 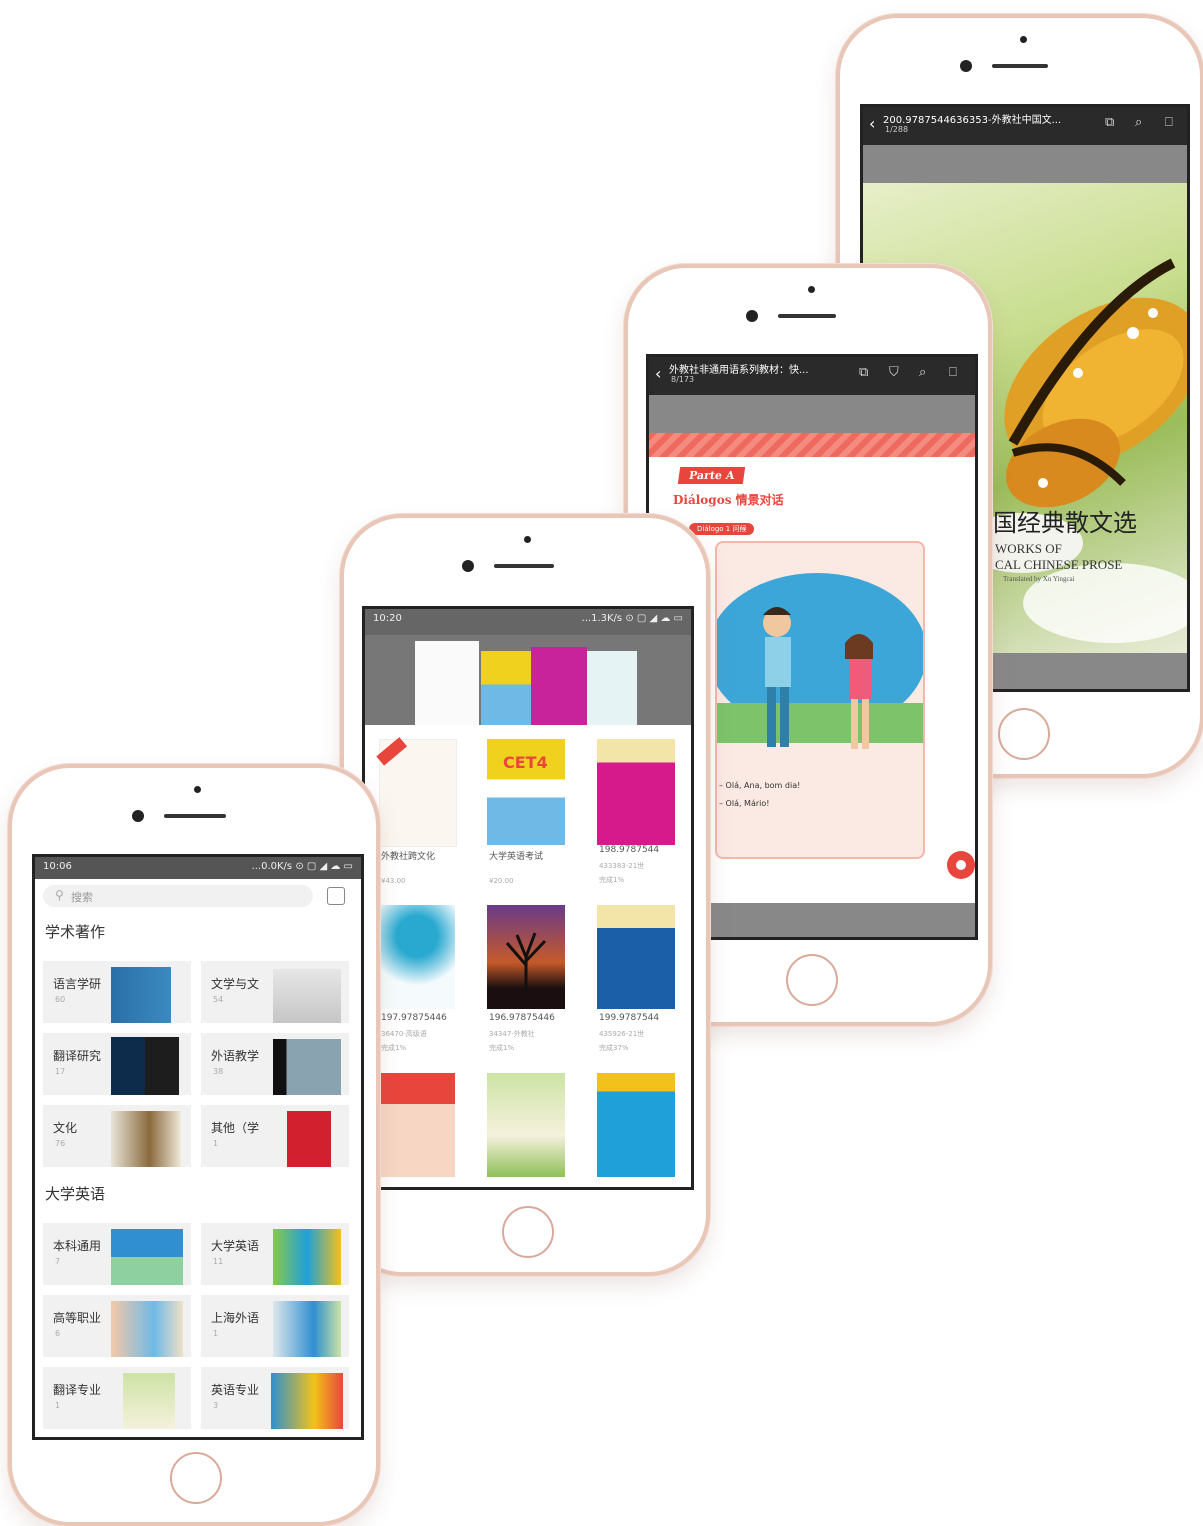 What do you see at coordinates (820, 700) in the screenshot?
I see `dialog-card: – Olá, Ana, bom dia! – Olá, Mário!` at bounding box center [820, 700].